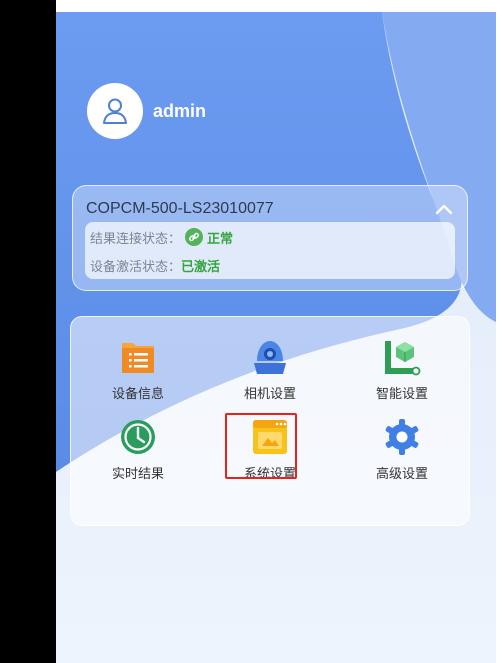  I want to click on username: admin, so click(180, 111).